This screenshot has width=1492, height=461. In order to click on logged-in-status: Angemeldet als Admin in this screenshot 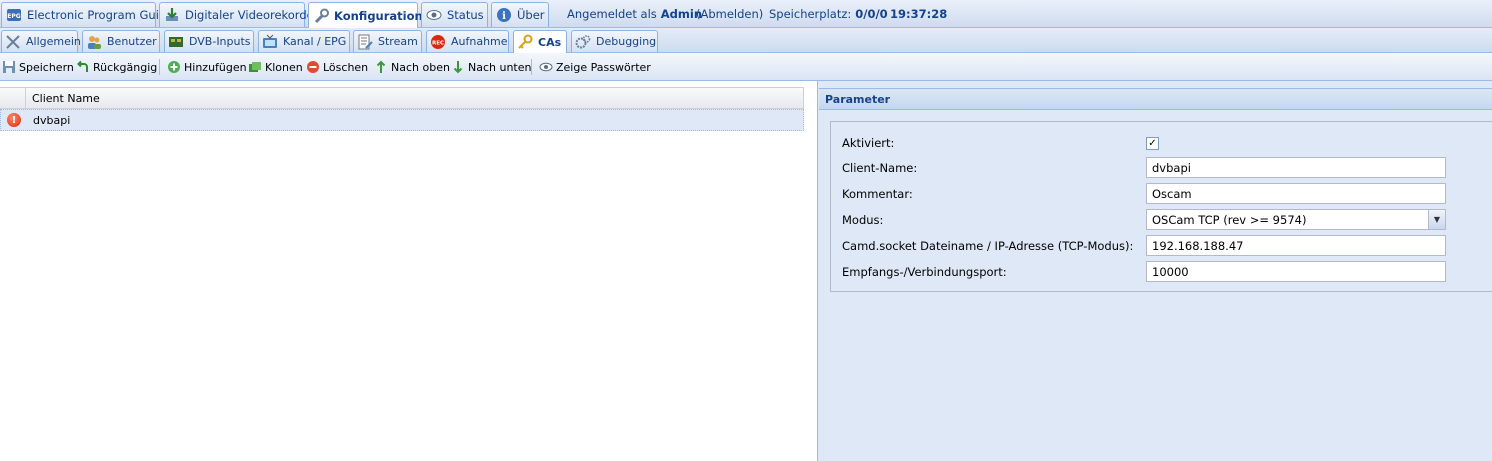, I will do `click(634, 14)`.